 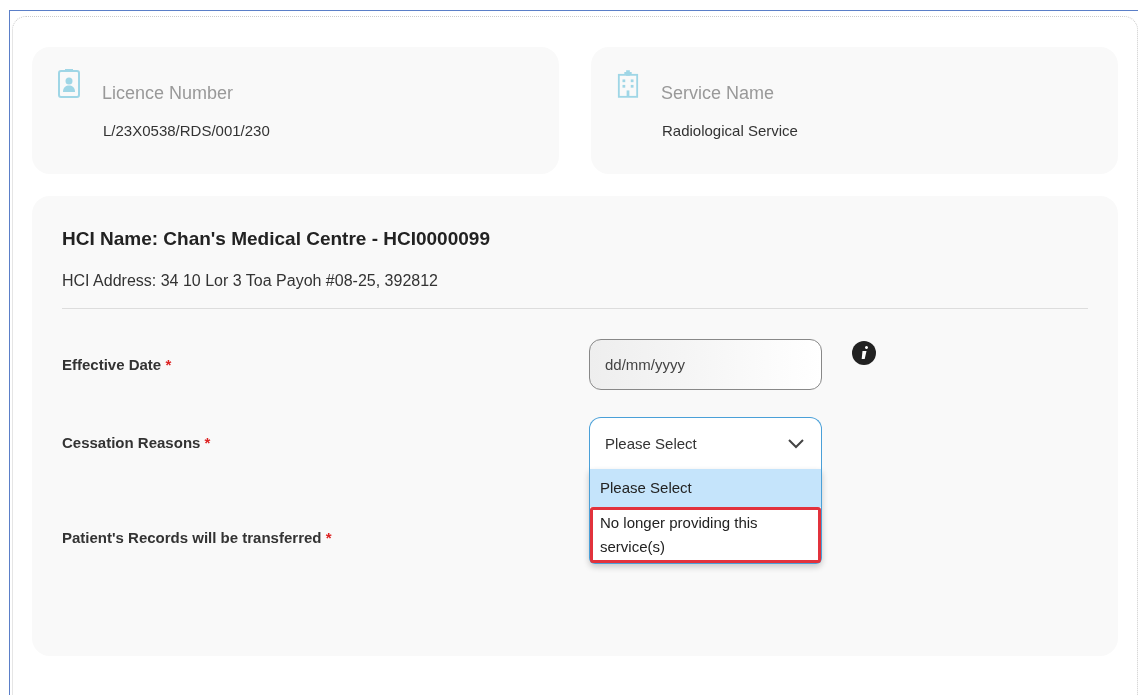 What do you see at coordinates (137, 443) in the screenshot?
I see `field-label: Cessation Reasons *` at bounding box center [137, 443].